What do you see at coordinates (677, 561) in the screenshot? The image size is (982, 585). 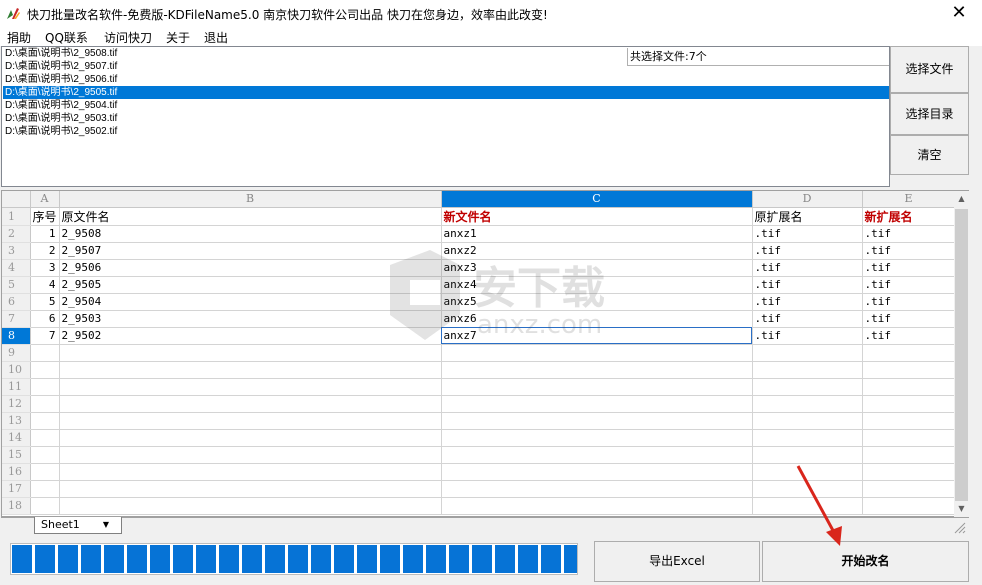 I see `export-excel-button: 导出Excel` at bounding box center [677, 561].